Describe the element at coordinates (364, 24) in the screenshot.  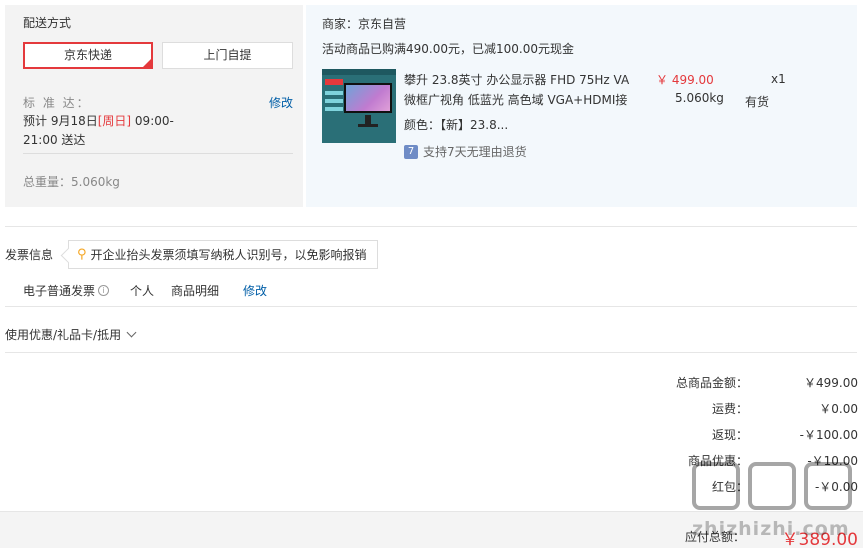
I see `merchant-name: 商家：京东自营` at that location.